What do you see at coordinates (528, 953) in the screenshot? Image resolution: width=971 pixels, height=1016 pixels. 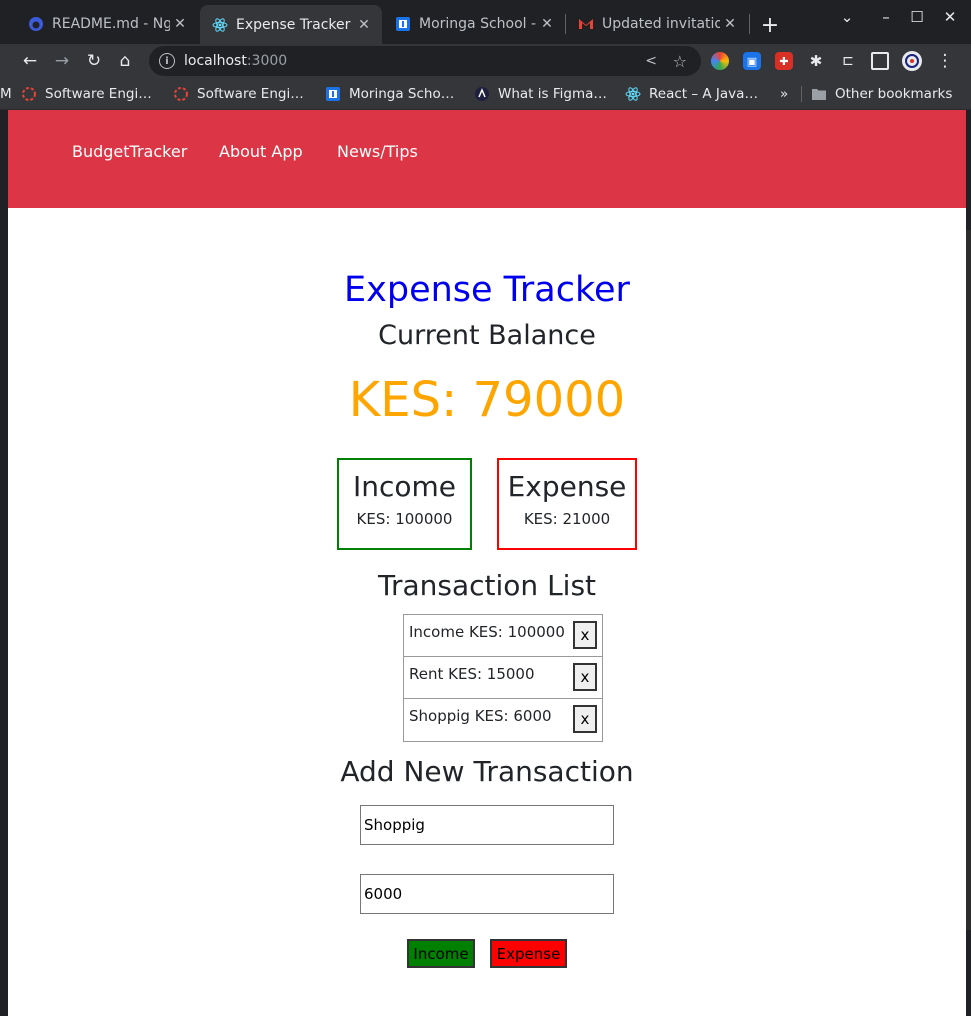 I see `add-expense-button: Expense` at bounding box center [528, 953].